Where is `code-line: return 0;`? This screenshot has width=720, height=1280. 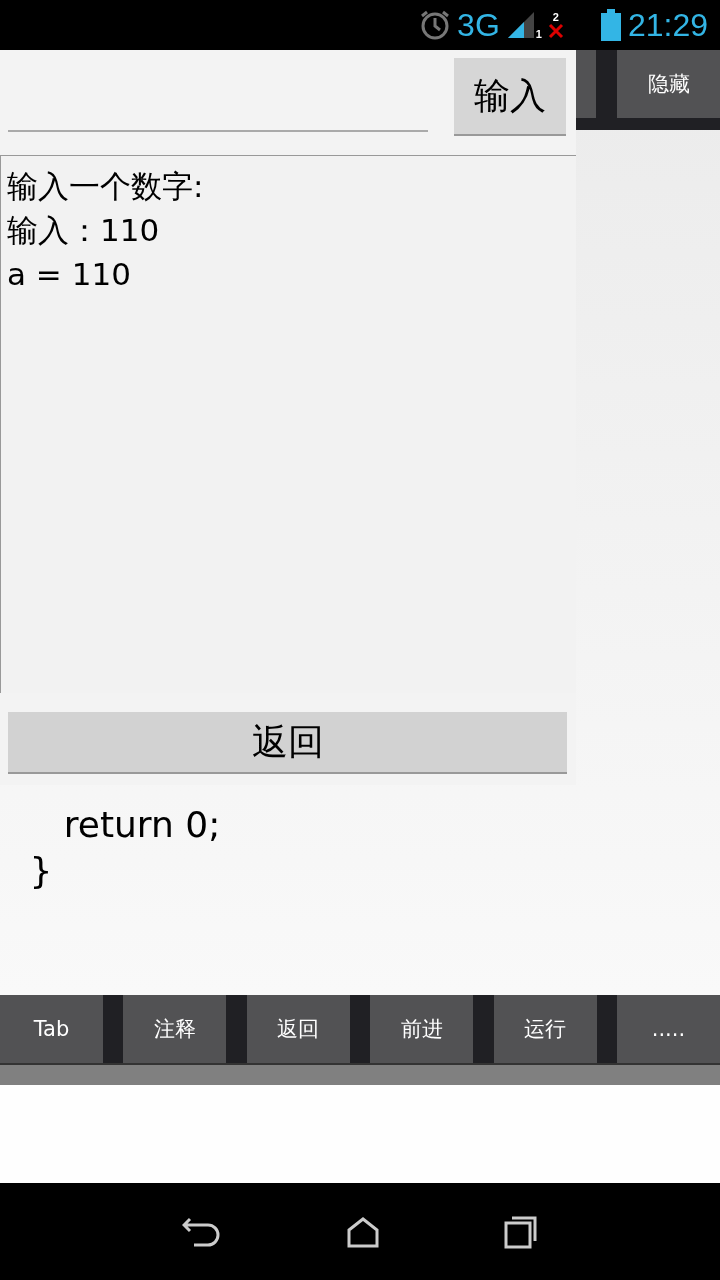 code-line: return 0; is located at coordinates (141, 825).